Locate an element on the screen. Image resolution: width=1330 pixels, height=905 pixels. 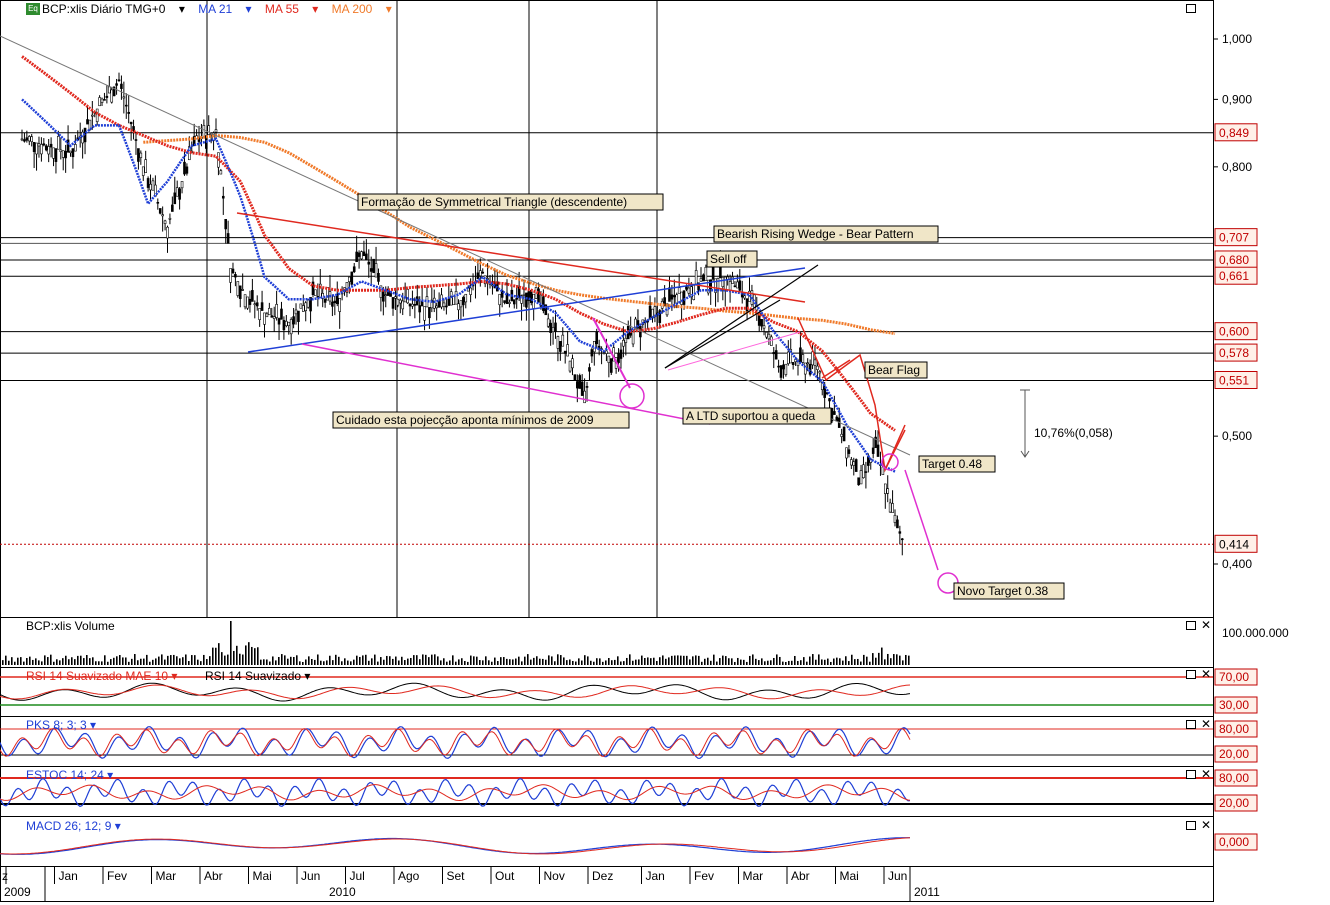
x-month-label: Jun is located at coordinates (310, 876).